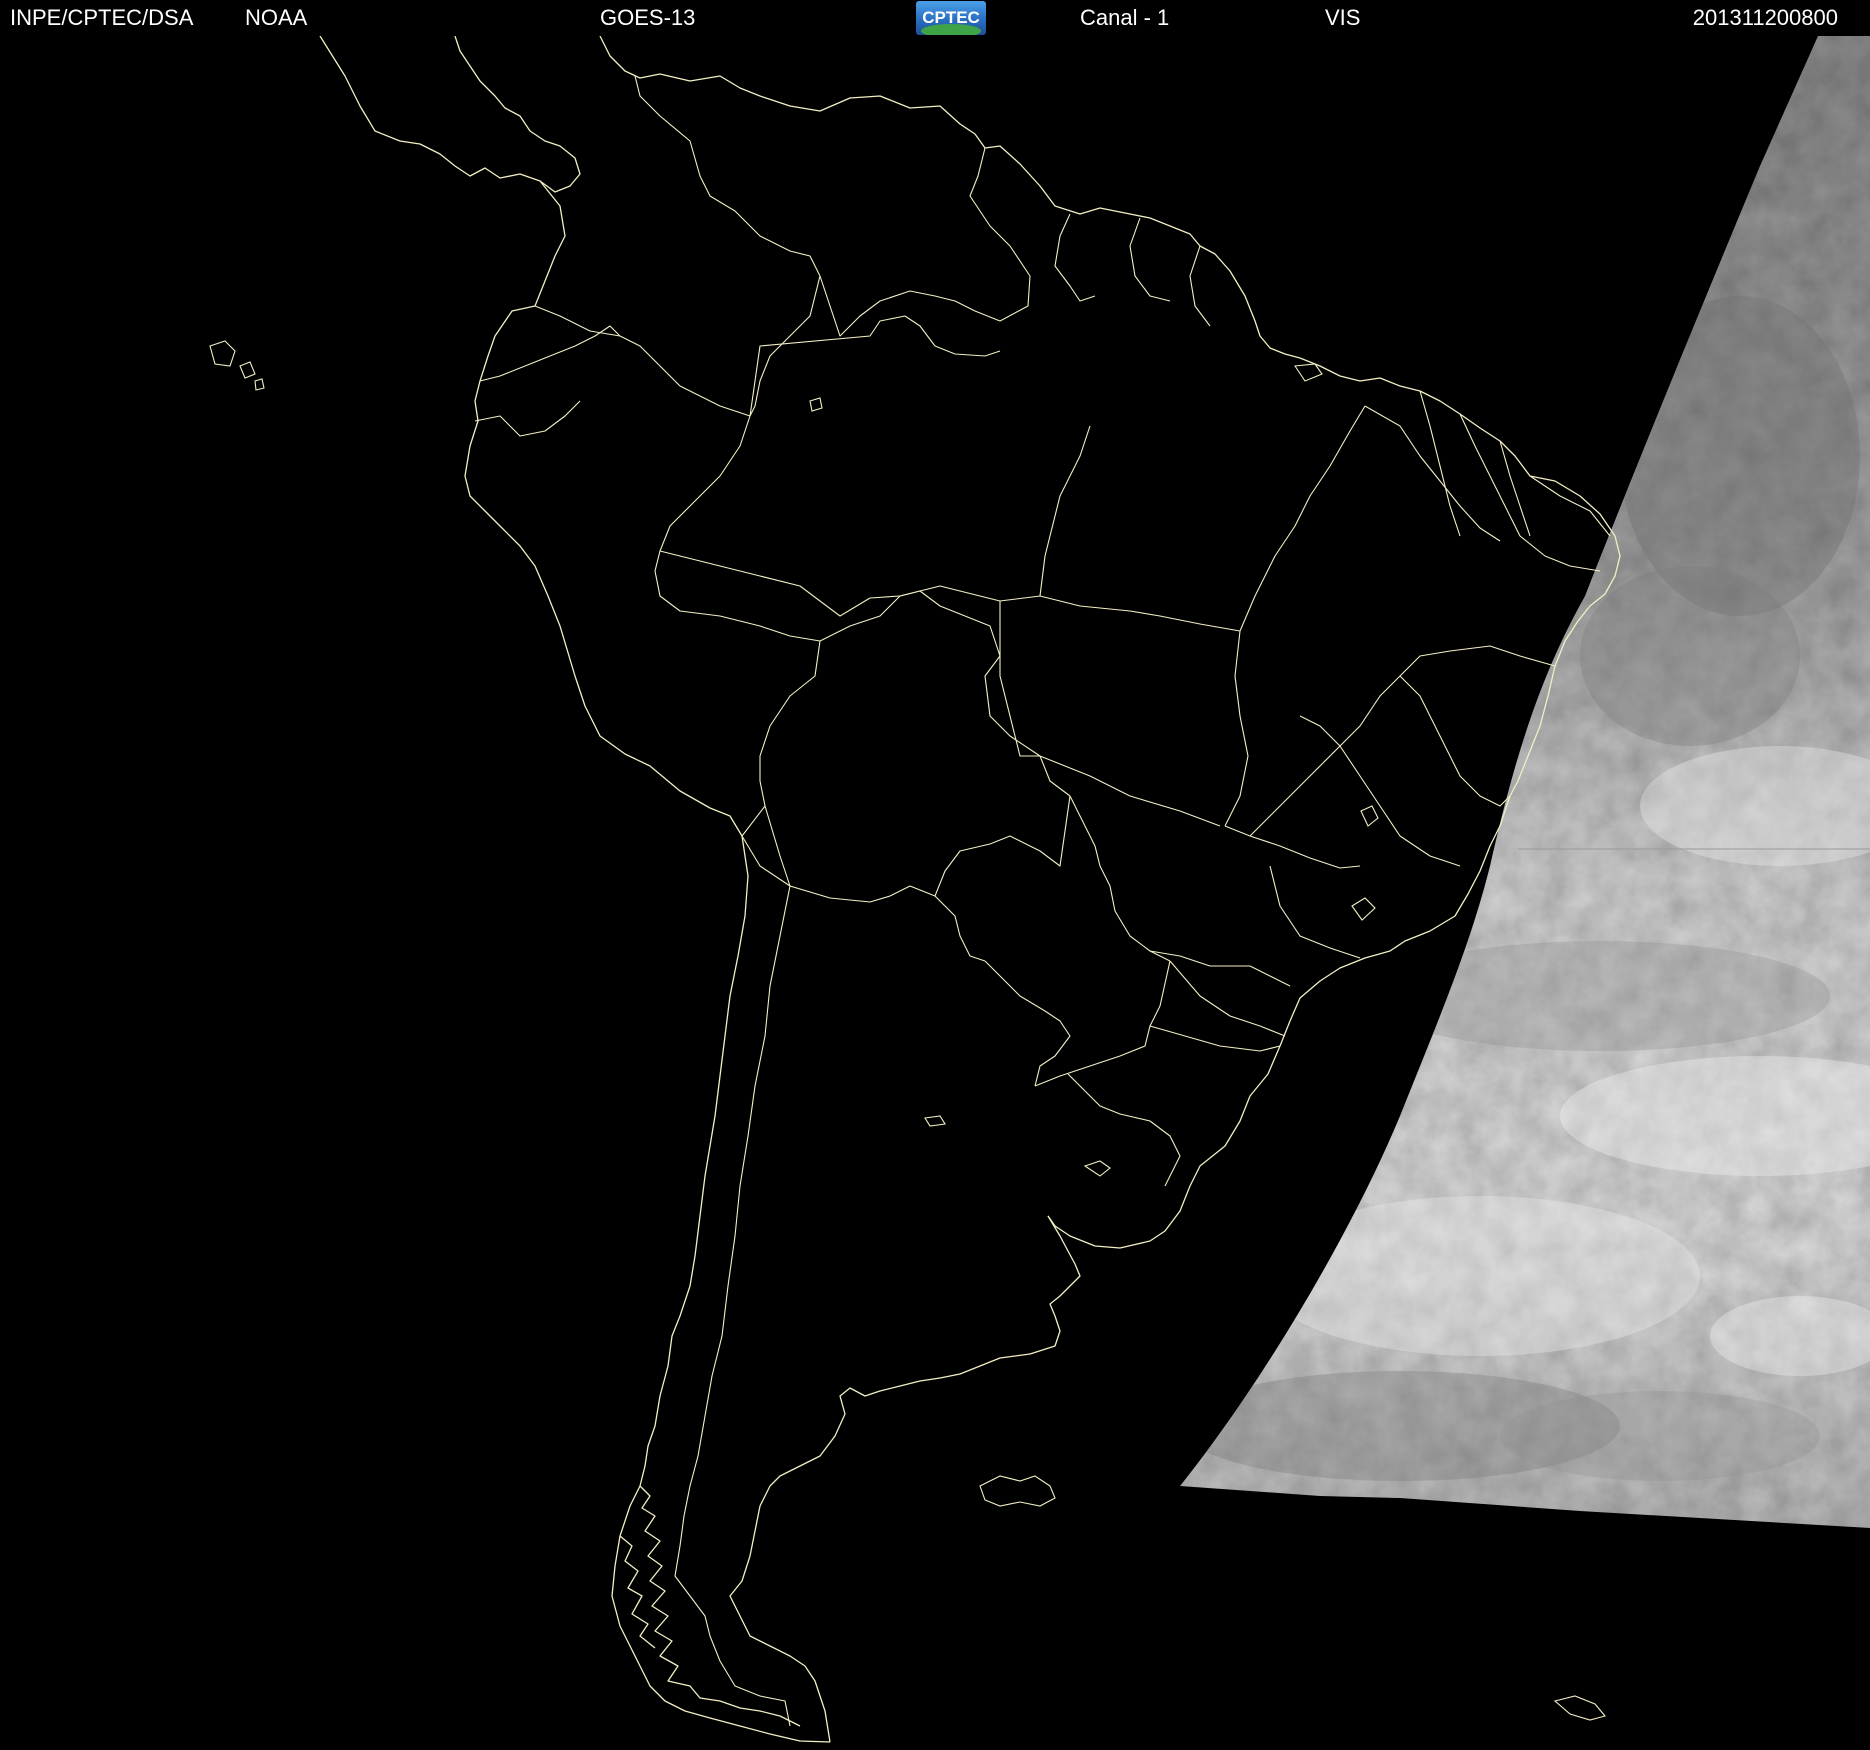 The height and width of the screenshot is (1750, 1870). Describe the element at coordinates (720, 1606) in the screenshot. I see `chile-fjords` at that location.